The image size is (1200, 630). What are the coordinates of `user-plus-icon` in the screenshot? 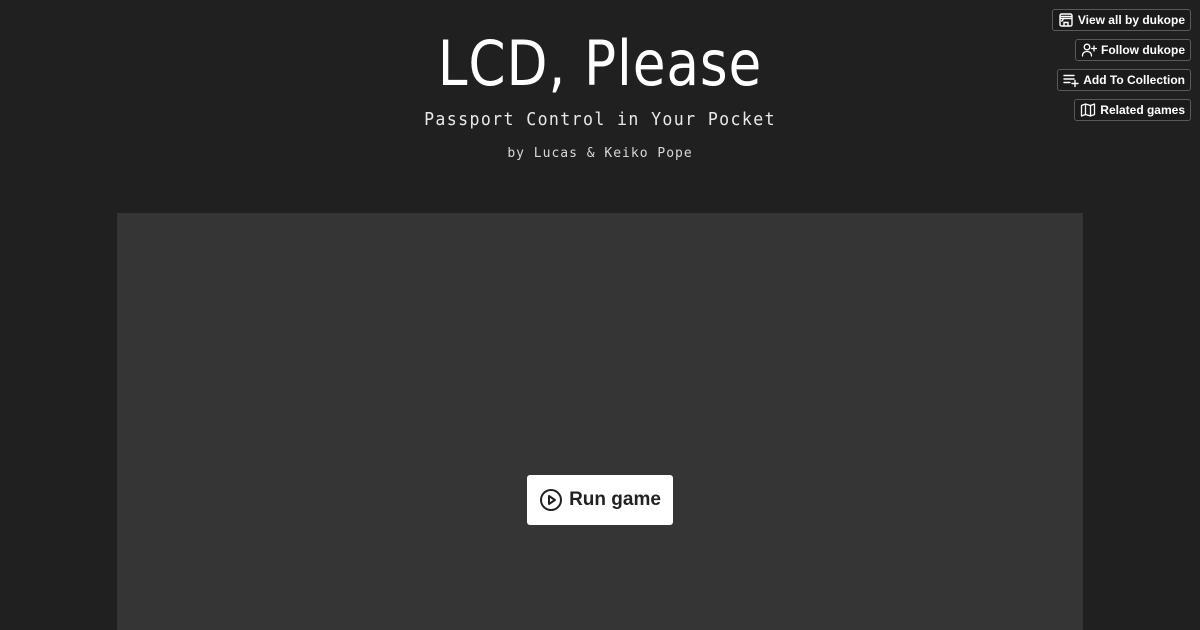 It's located at (1089, 50).